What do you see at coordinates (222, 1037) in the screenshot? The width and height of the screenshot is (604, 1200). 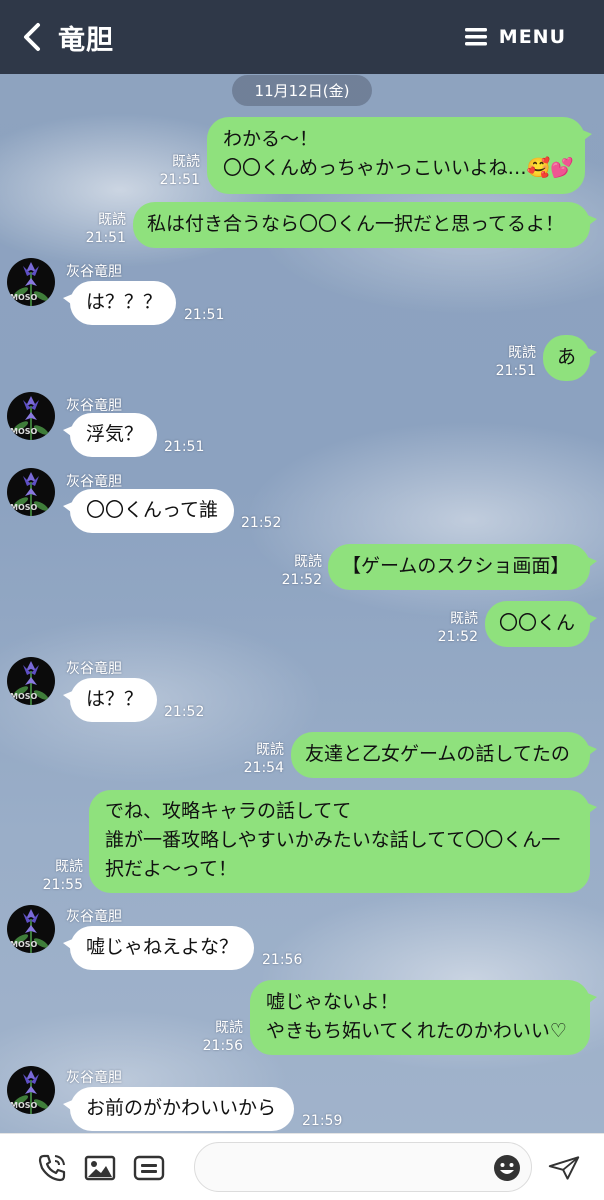 I see `read-receipt: 既読 21:56` at bounding box center [222, 1037].